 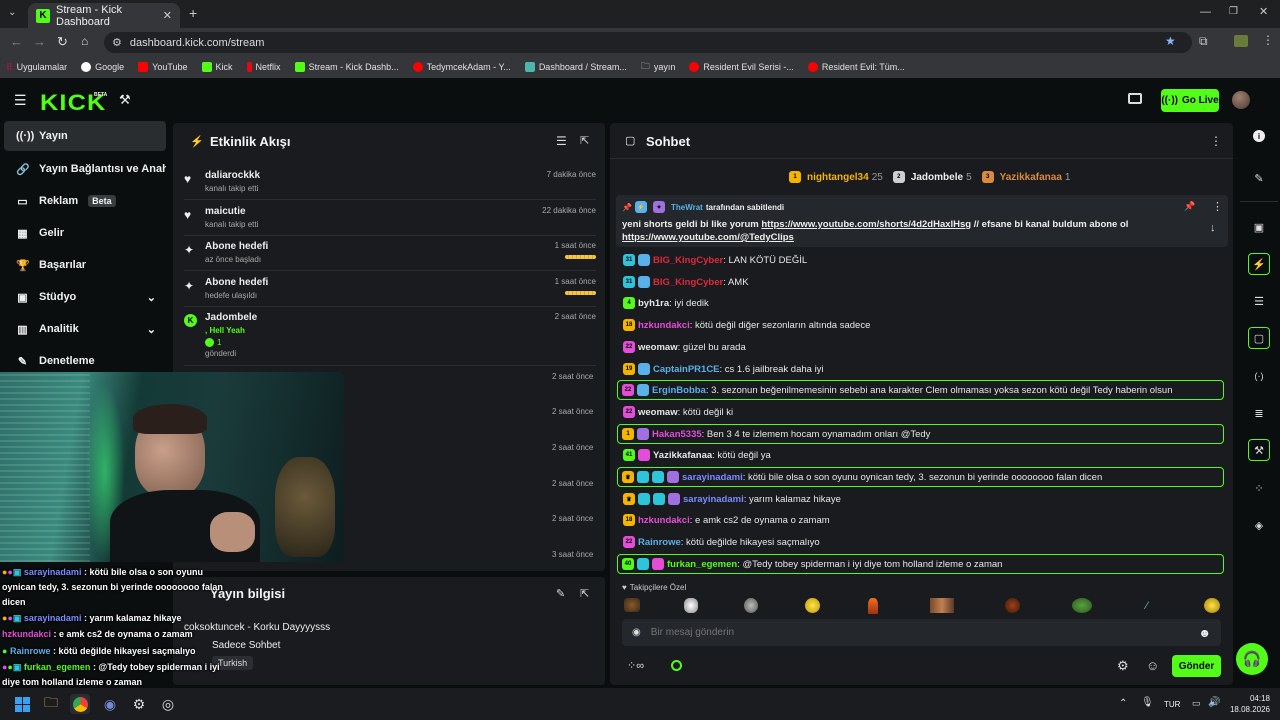 What do you see at coordinates (39, 41) in the screenshot?
I see `forward-icon: →` at bounding box center [39, 41].